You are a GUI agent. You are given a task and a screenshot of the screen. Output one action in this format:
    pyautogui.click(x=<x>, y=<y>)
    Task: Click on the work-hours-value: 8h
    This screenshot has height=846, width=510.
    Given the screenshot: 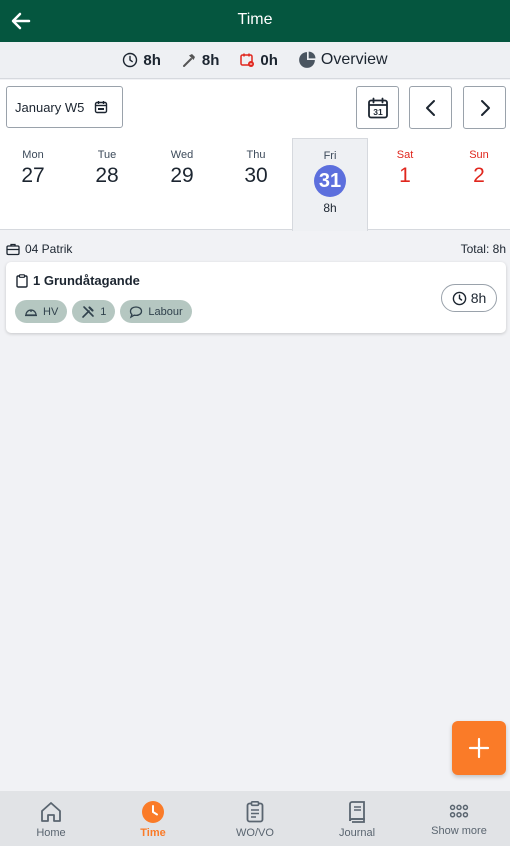 What is the action you would take?
    pyautogui.click(x=210, y=60)
    